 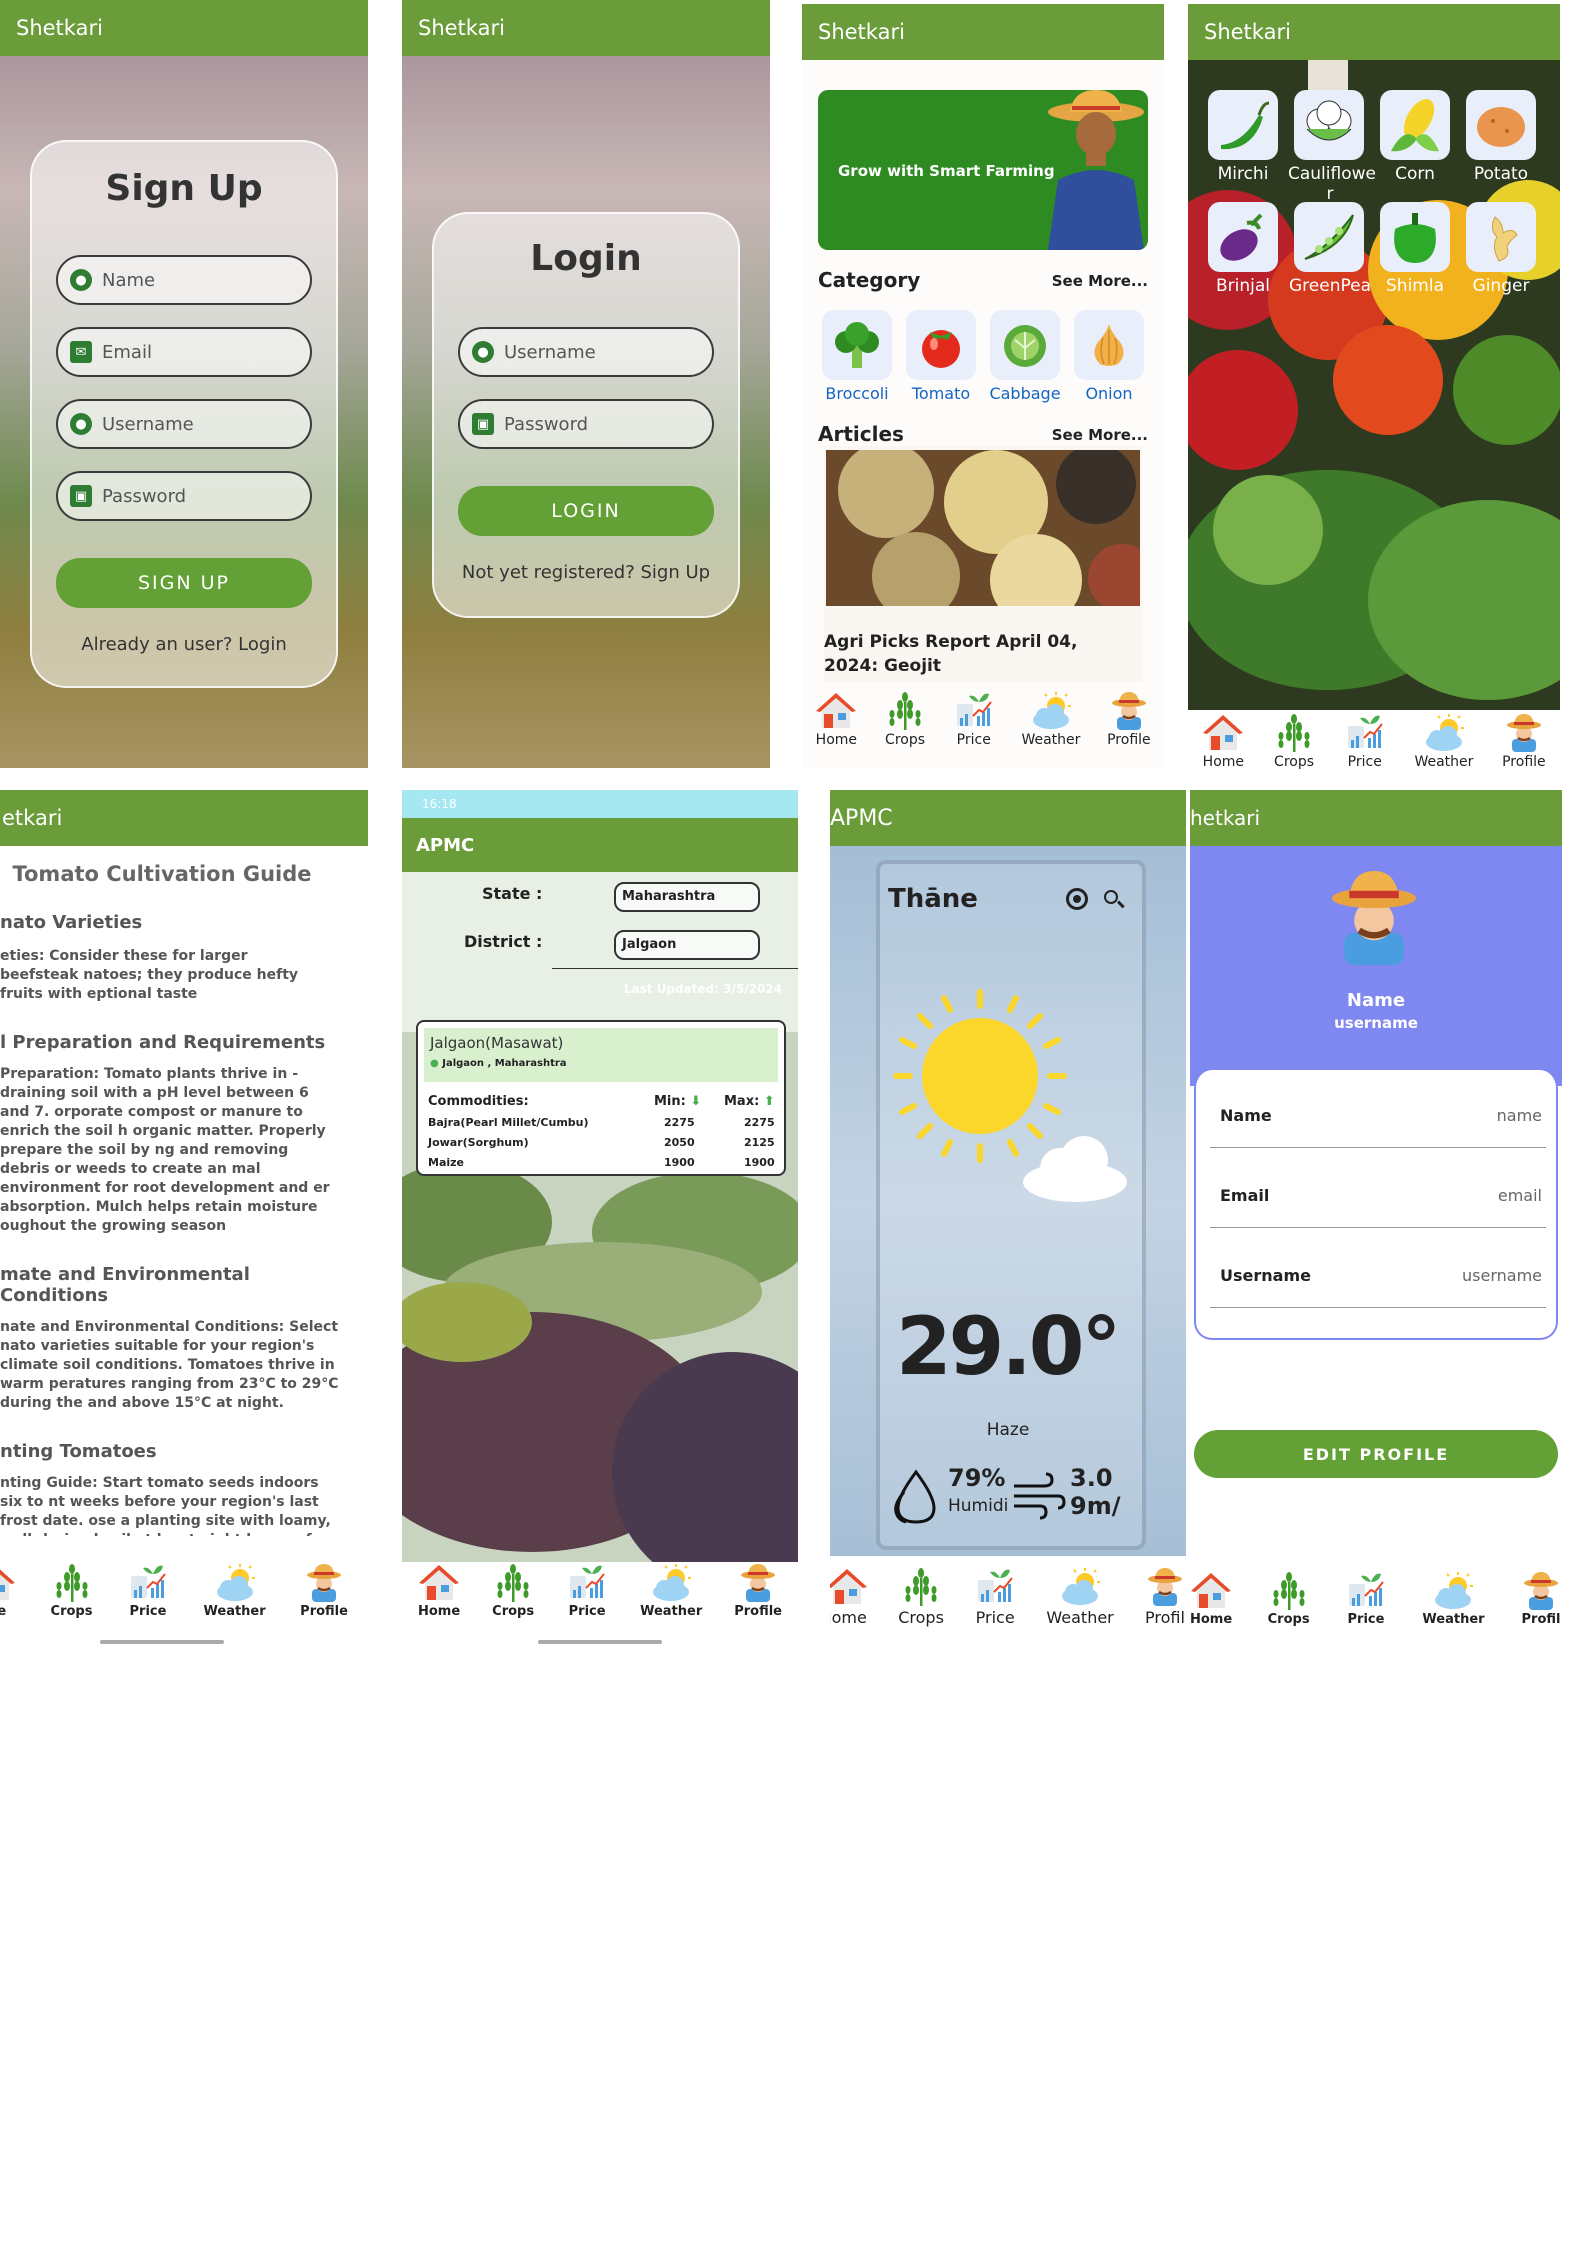 What do you see at coordinates (184, 583) in the screenshot?
I see `signup-button: SIGN UP` at bounding box center [184, 583].